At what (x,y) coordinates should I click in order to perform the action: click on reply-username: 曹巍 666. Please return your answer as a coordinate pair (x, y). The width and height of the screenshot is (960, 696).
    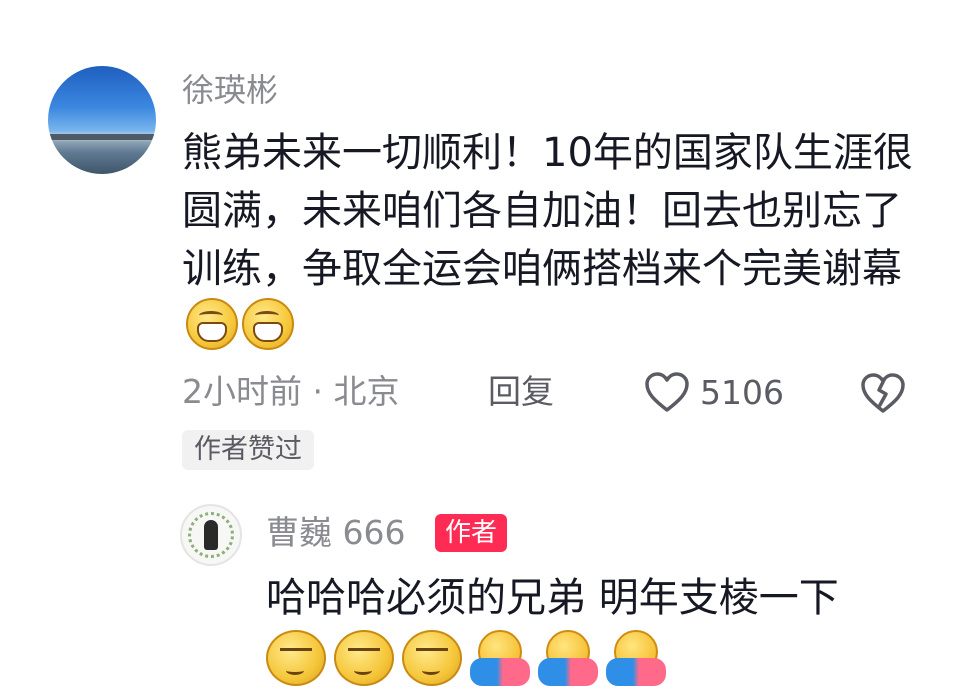
    Looking at the image, I should click on (335, 533).